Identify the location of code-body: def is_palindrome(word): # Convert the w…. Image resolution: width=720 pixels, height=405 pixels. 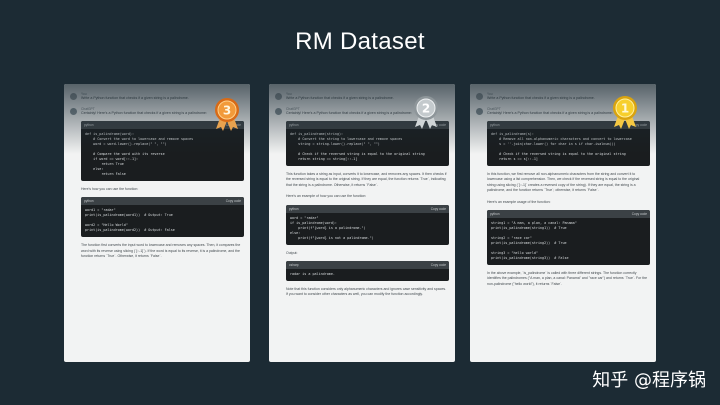
(139, 154).